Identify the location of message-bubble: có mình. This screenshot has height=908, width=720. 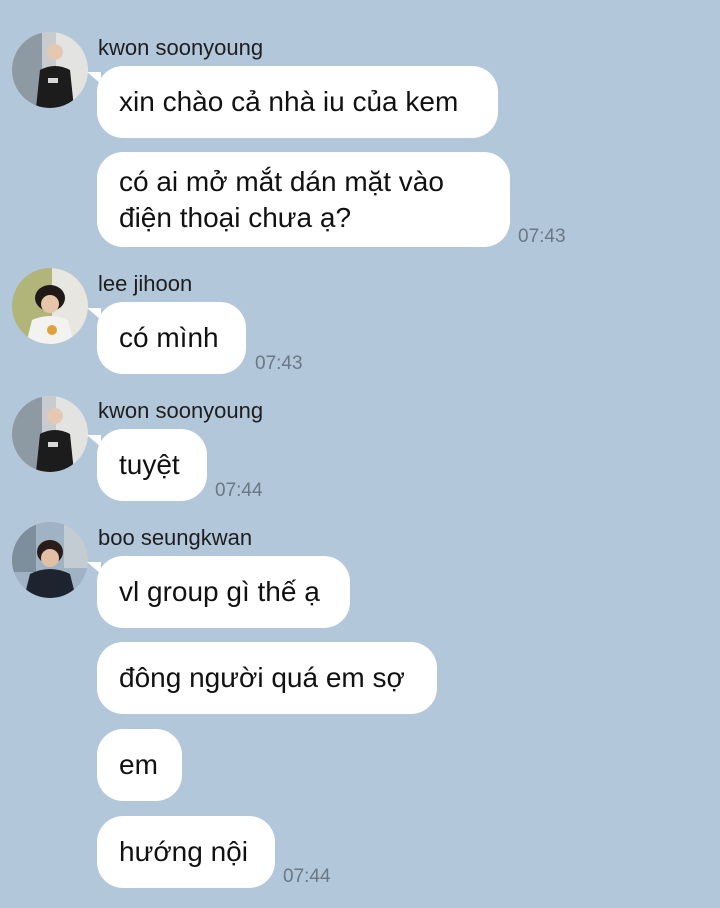
(166, 338).